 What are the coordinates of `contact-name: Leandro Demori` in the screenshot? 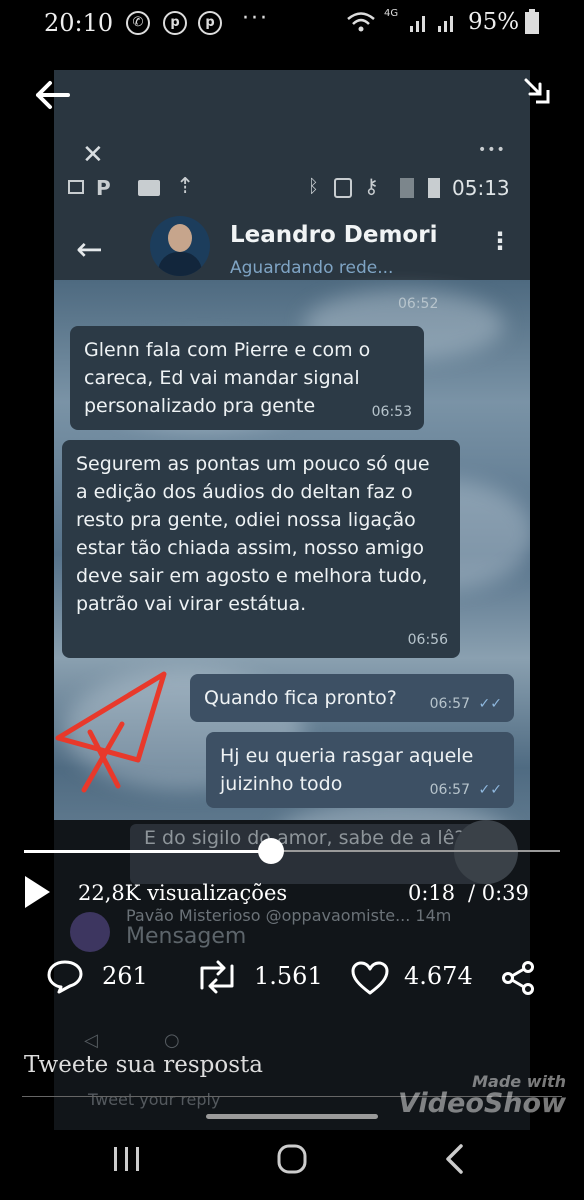 It's located at (334, 235).